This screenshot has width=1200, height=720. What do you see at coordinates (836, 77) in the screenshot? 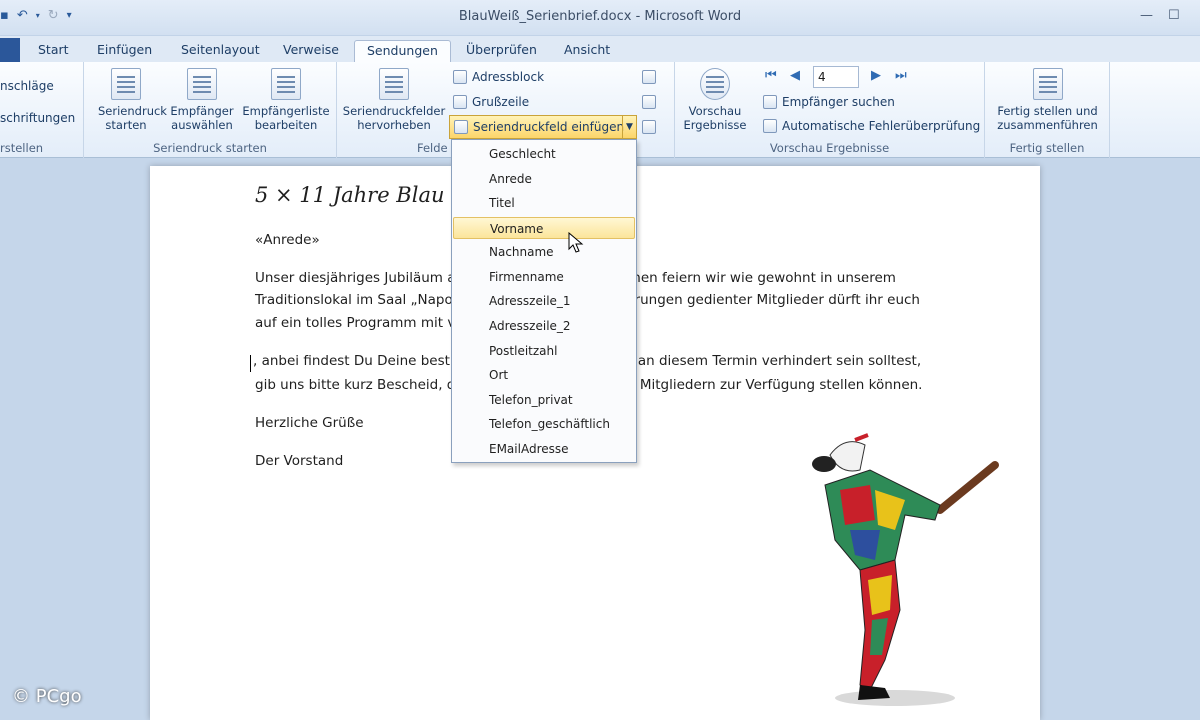
I see `record-number-input: 4` at bounding box center [836, 77].